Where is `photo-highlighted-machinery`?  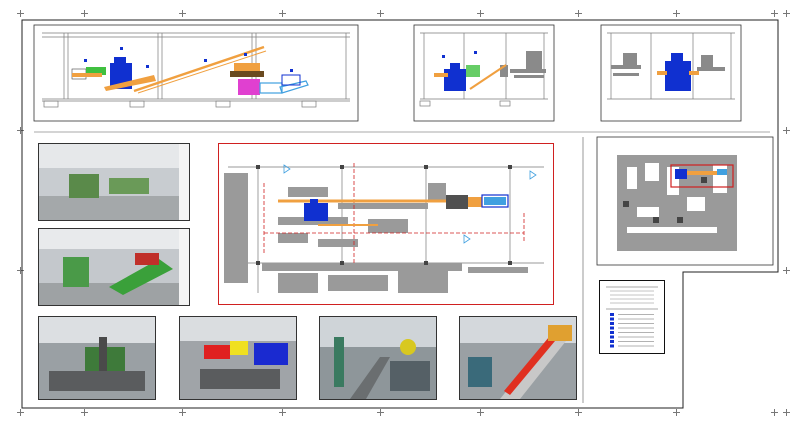 photo-highlighted-machinery is located at coordinates (238, 358).